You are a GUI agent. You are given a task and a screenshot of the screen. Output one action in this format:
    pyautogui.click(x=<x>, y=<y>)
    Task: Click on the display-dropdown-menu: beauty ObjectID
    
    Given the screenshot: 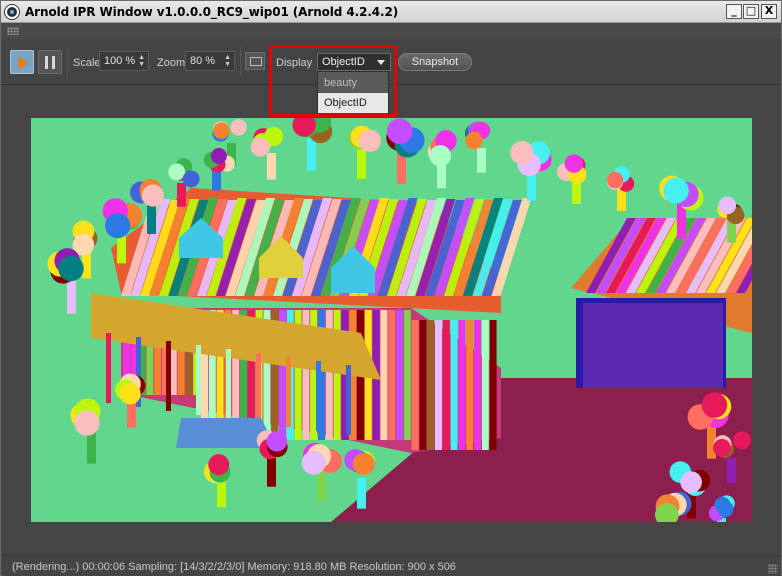 What is the action you would take?
    pyautogui.click(x=353, y=92)
    